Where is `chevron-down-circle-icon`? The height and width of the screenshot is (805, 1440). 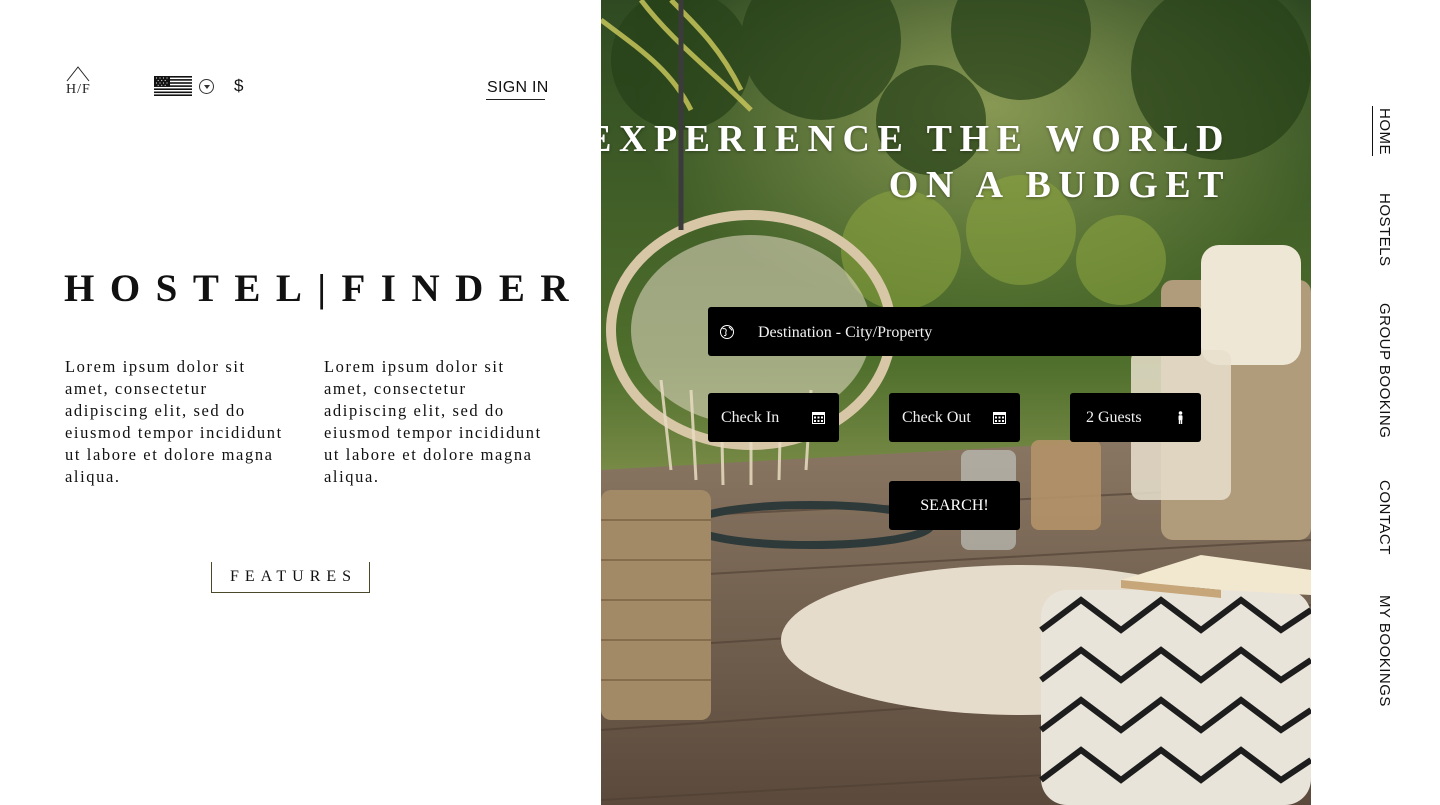
chevron-down-circle-icon is located at coordinates (206, 86).